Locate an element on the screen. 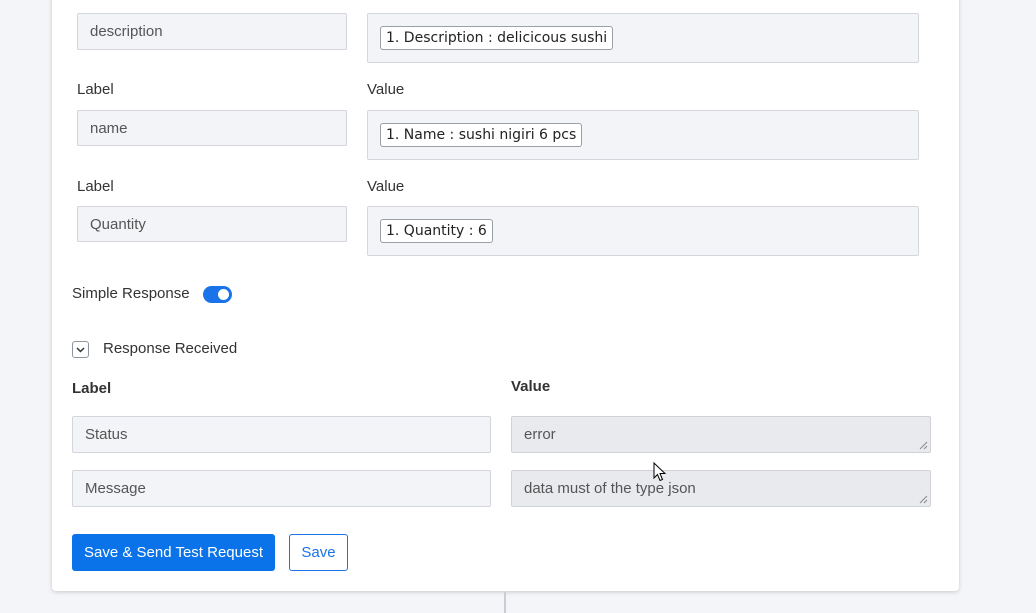  mapping-label-input-name: name is located at coordinates (212, 128).